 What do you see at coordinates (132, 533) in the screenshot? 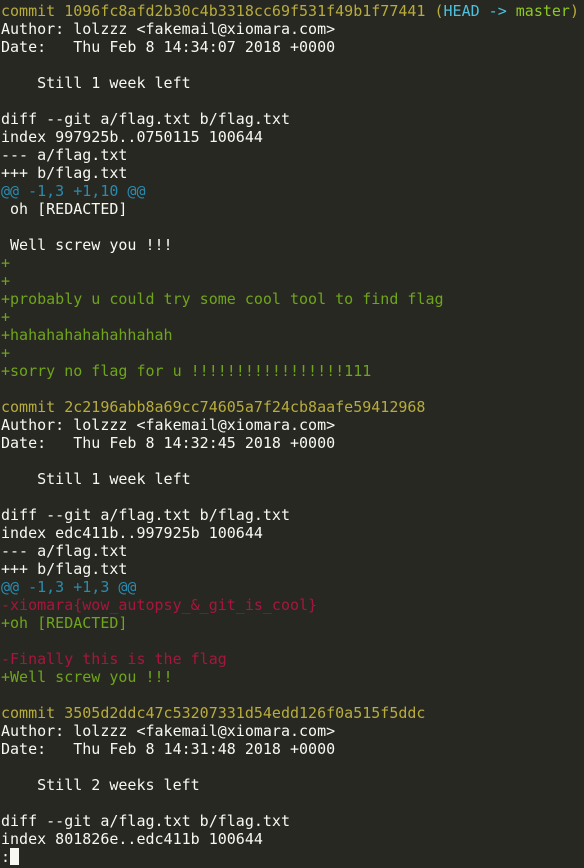
I see `index-line: index edc411b..997925b 100644` at bounding box center [132, 533].